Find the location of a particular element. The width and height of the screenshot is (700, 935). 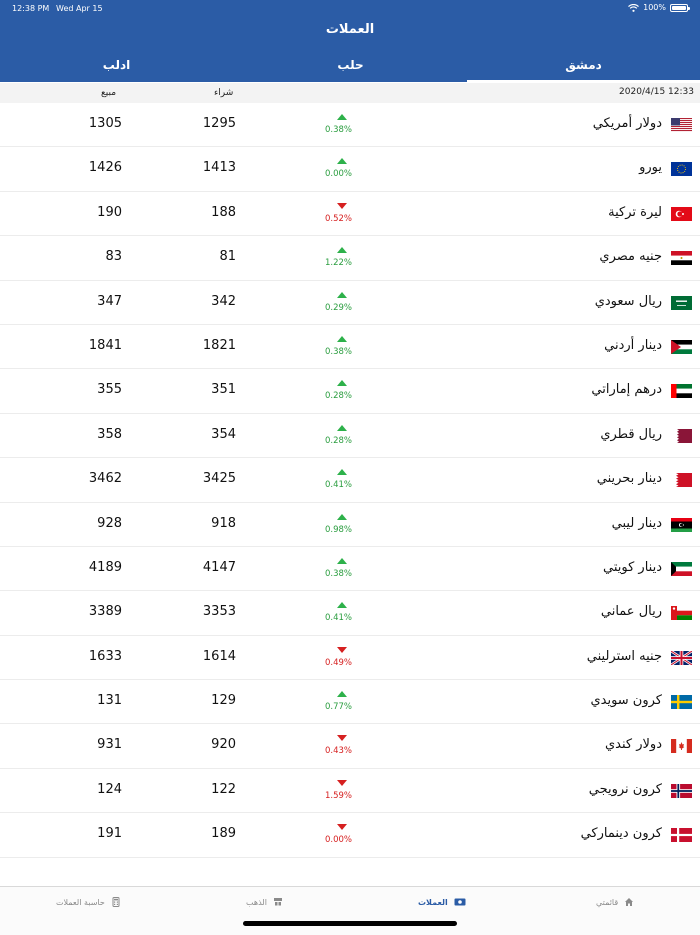

sell-price: 1305 is located at coordinates (105, 123).